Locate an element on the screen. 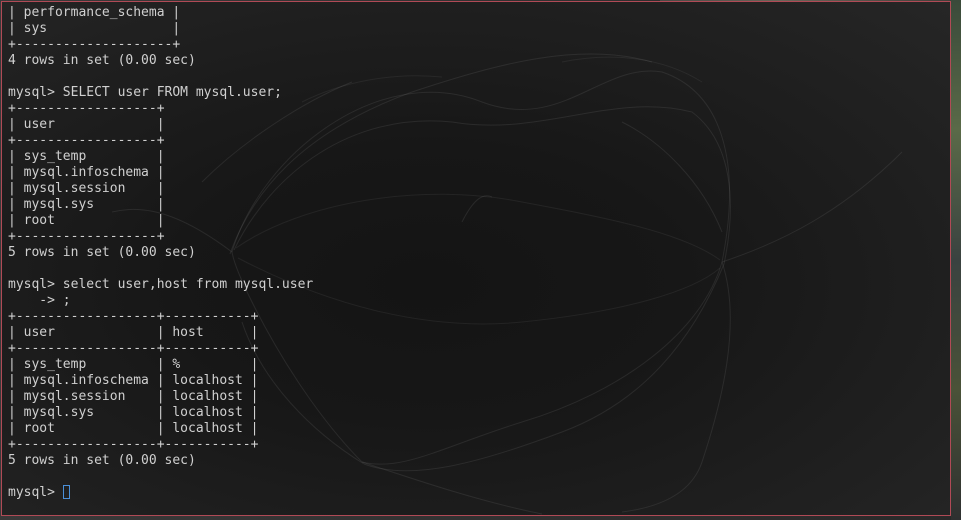  terminal-line: | mysql.infoschema | localhost | is located at coordinates (133, 380).